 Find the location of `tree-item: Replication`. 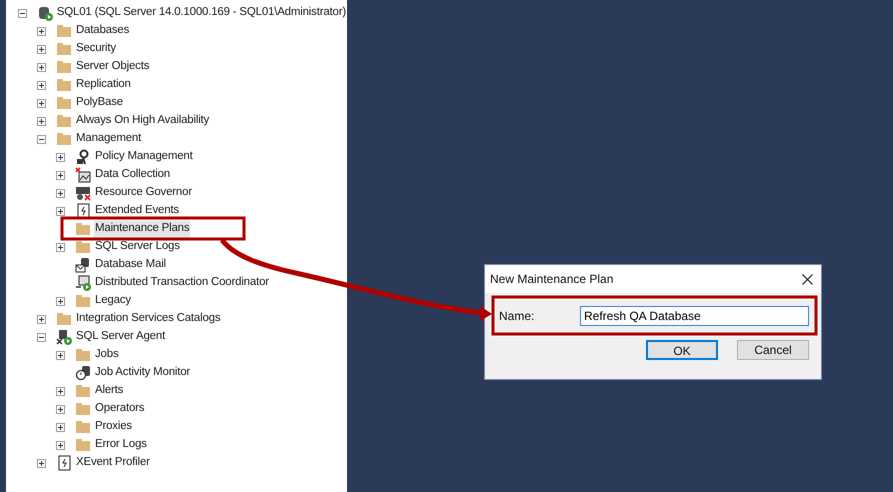

tree-item: Replication is located at coordinates (103, 85).